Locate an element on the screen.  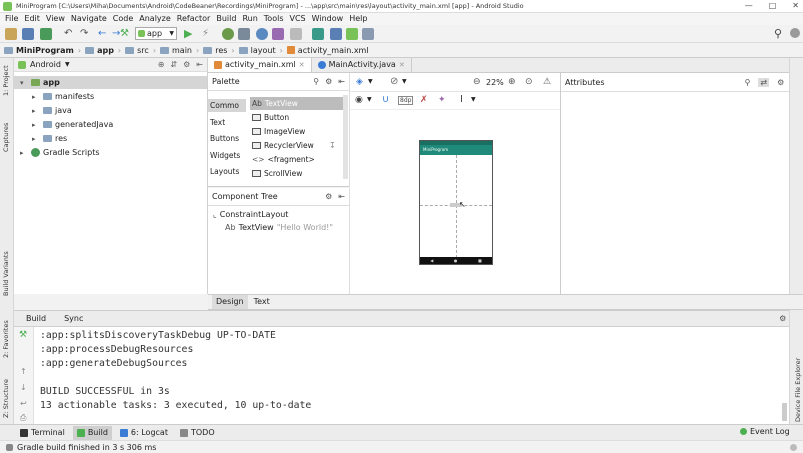
menu-vcs: VCS is located at coordinates (298, 19).